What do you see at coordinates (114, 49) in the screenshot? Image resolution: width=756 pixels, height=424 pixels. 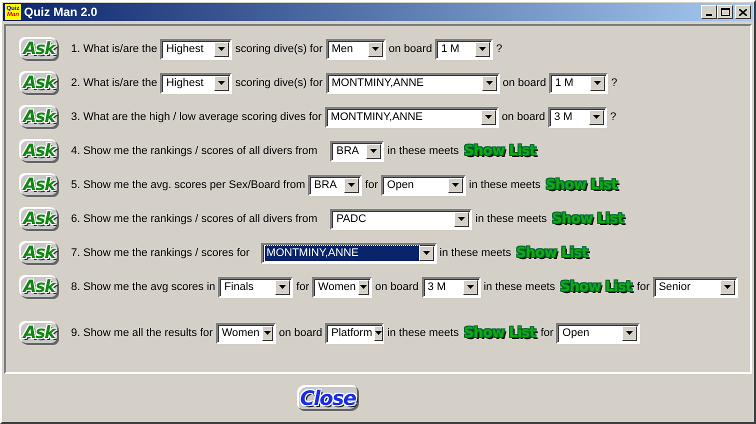 I see `question-text: 1. What is/are the` at bounding box center [114, 49].